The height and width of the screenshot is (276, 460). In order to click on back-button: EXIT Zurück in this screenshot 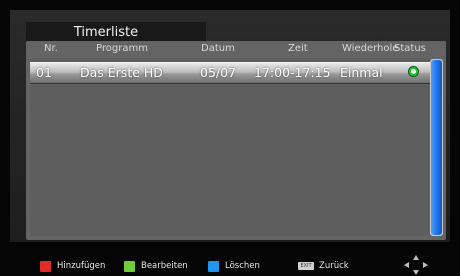, I will do `click(323, 266)`.